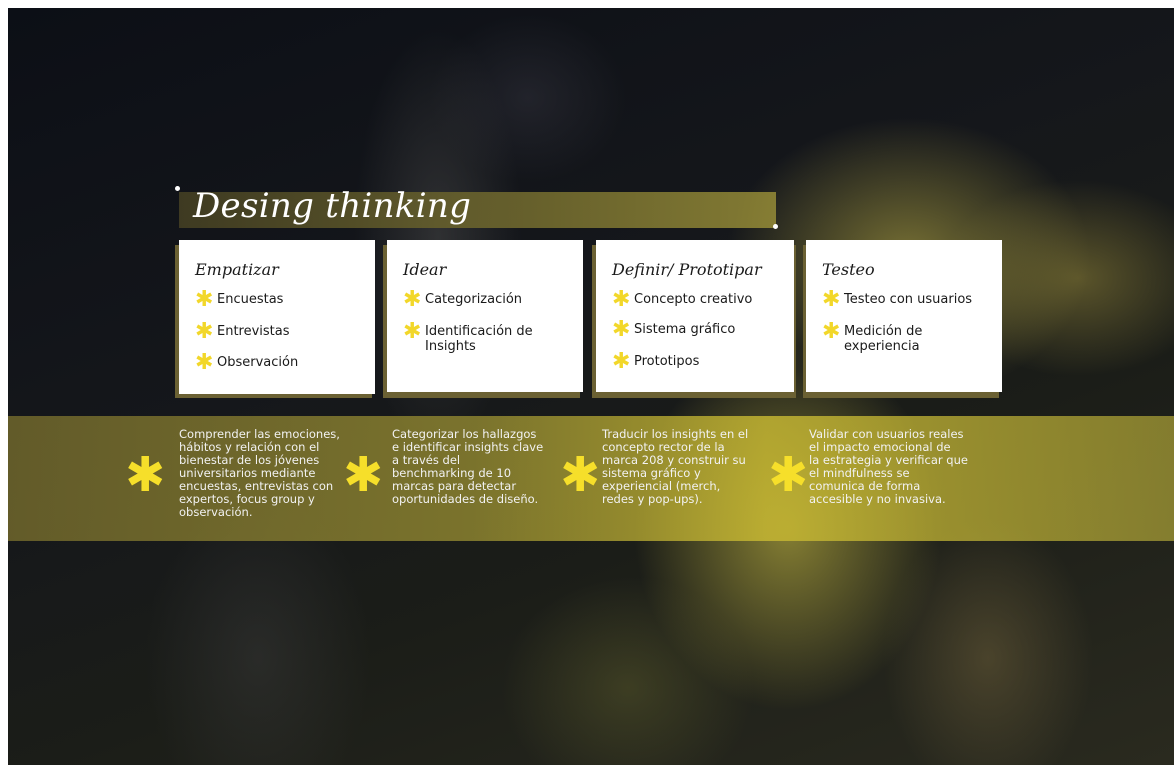 This screenshot has width=1174, height=765. What do you see at coordinates (908, 299) in the screenshot?
I see `item-label: Testeo con usuarios` at bounding box center [908, 299].